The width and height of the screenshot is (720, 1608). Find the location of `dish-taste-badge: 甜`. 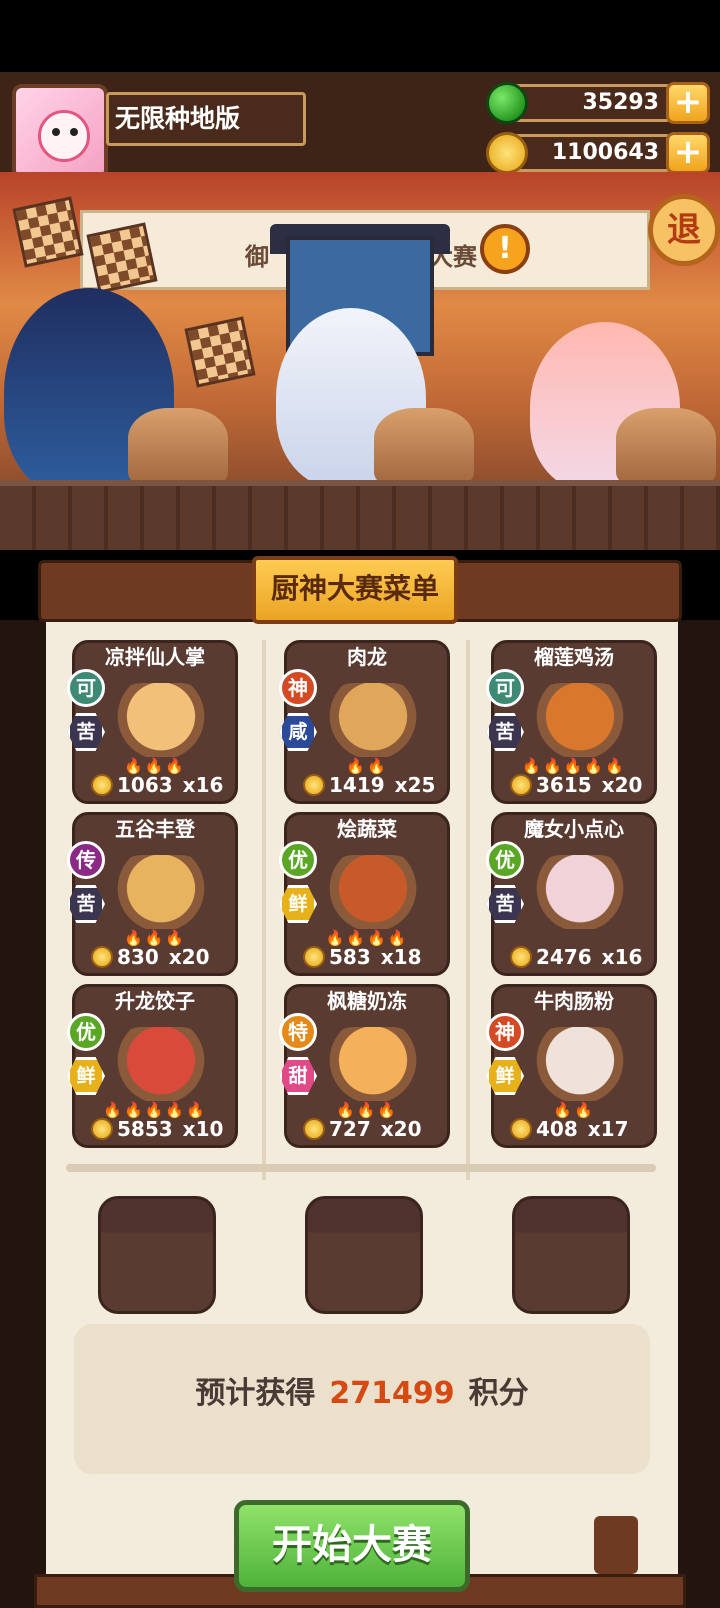

dish-taste-badge: 甜 is located at coordinates (298, 1076).